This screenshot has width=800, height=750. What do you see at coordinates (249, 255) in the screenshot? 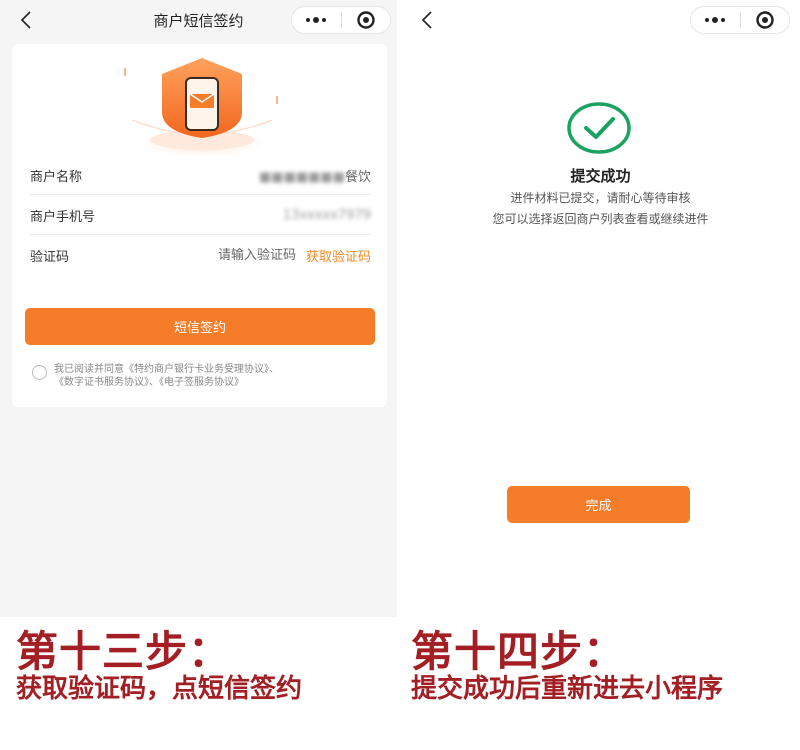
I see `verification-code-input` at bounding box center [249, 255].